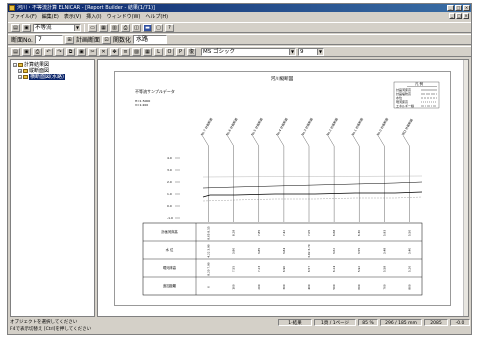 The width and height of the screenshot is (478, 340). What do you see at coordinates (234, 269) in the screenshot?
I see `table-cell: 7.55` at bounding box center [234, 269].